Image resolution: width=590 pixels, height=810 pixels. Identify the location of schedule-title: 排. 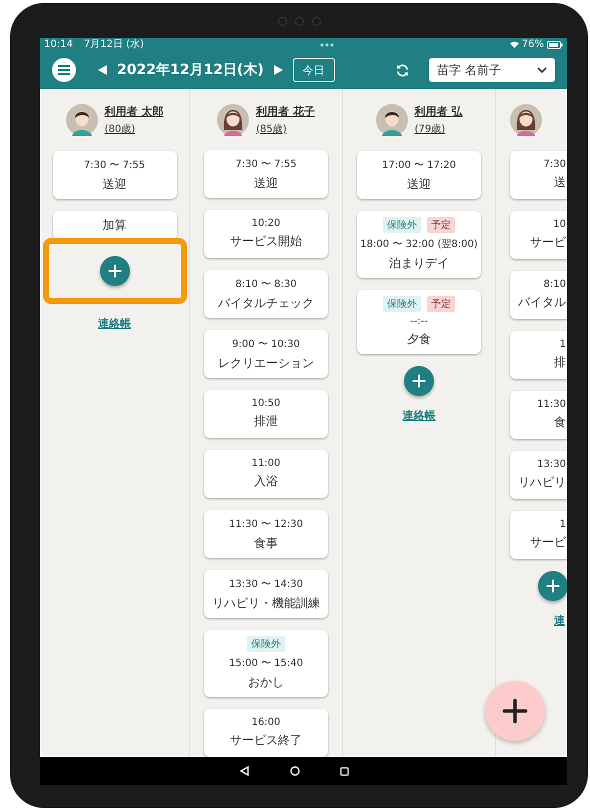
(560, 362).